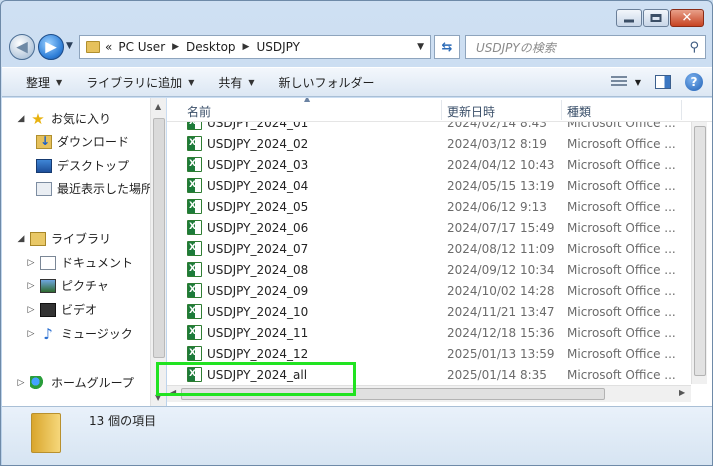 This screenshot has height=466, width=713. Describe the element at coordinates (158, 397) in the screenshot. I see `scroll-down-icon: ▼` at that location.